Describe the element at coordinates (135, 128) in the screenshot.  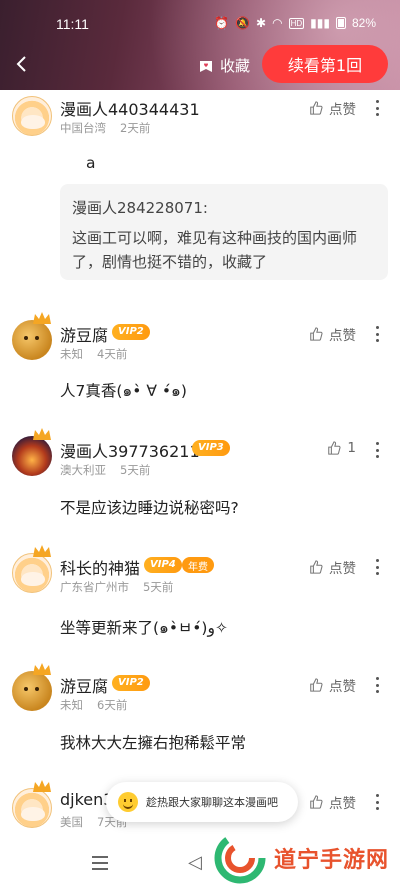
I see `comment-time: 2天前` at that location.